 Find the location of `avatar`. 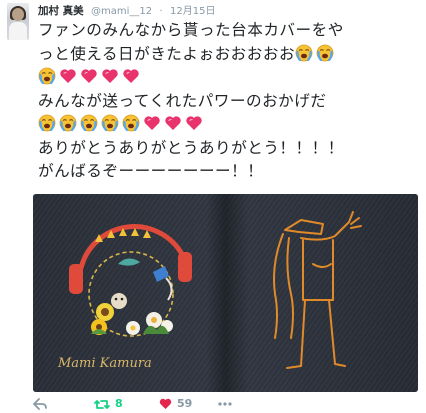

avatar is located at coordinates (18, 21).